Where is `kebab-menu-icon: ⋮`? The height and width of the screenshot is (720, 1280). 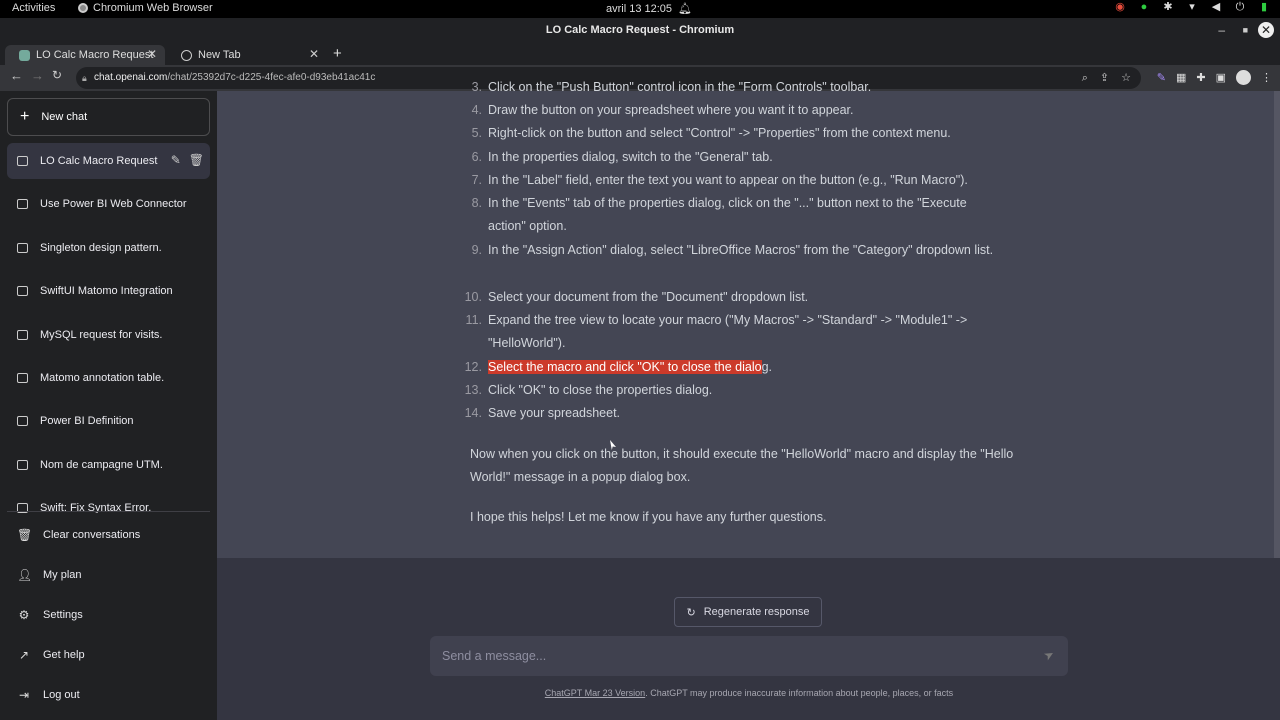 kebab-menu-icon: ⋮ is located at coordinates (1266, 77).